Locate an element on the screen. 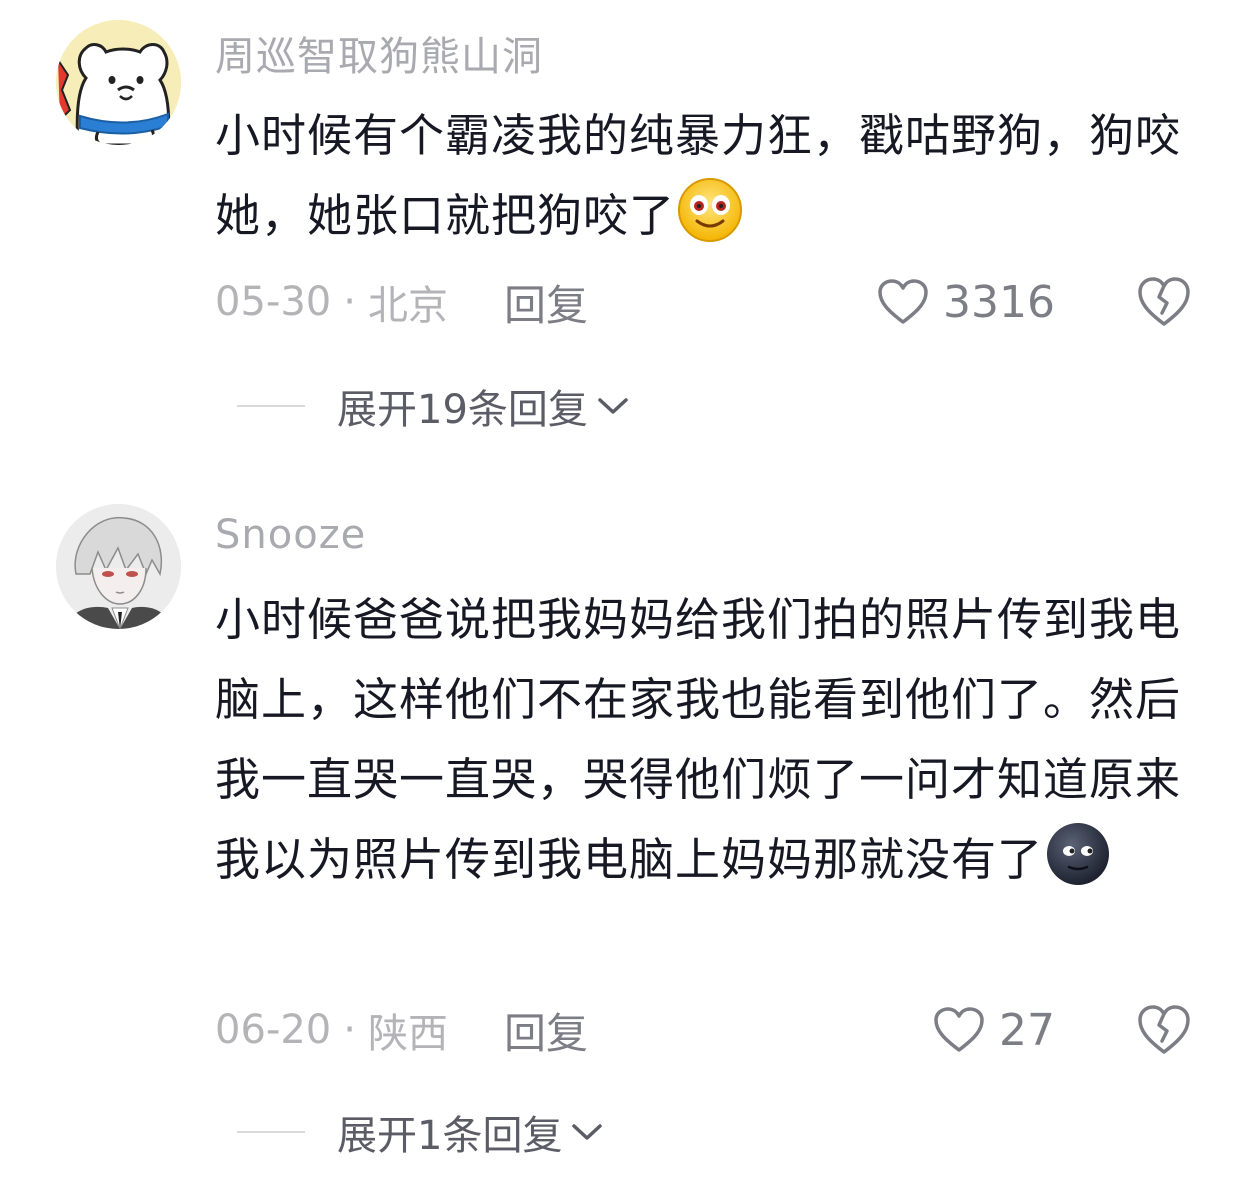  comment-location: 陕西 is located at coordinates (407, 1034).